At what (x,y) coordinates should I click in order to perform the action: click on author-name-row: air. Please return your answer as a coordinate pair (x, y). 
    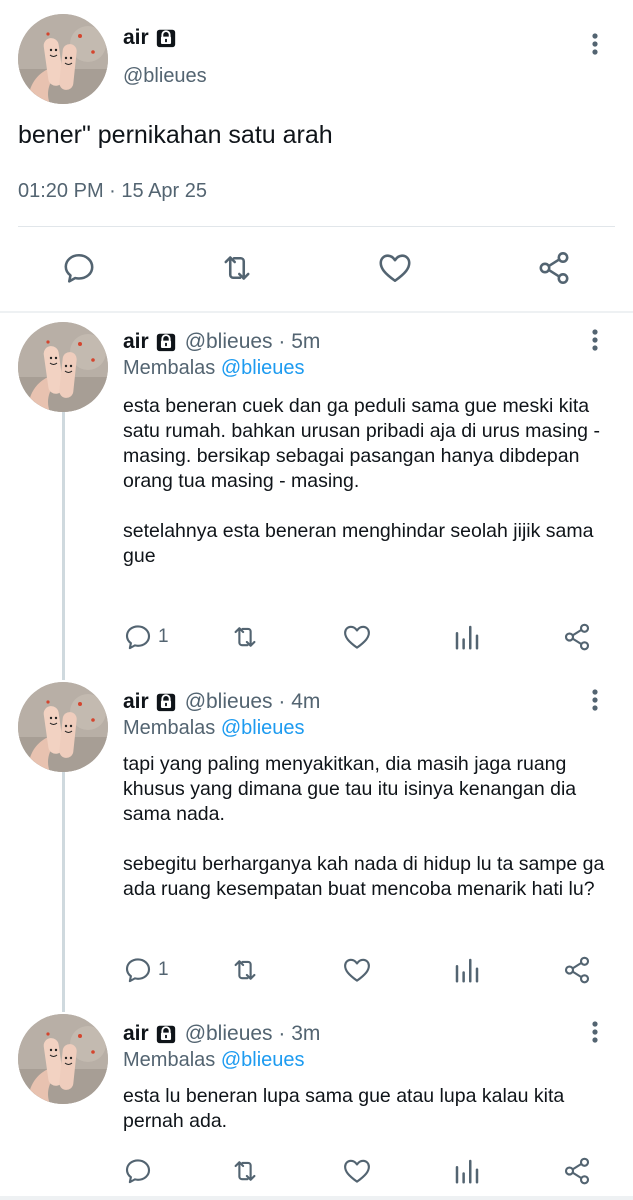
    Looking at the image, I should click on (150, 38).